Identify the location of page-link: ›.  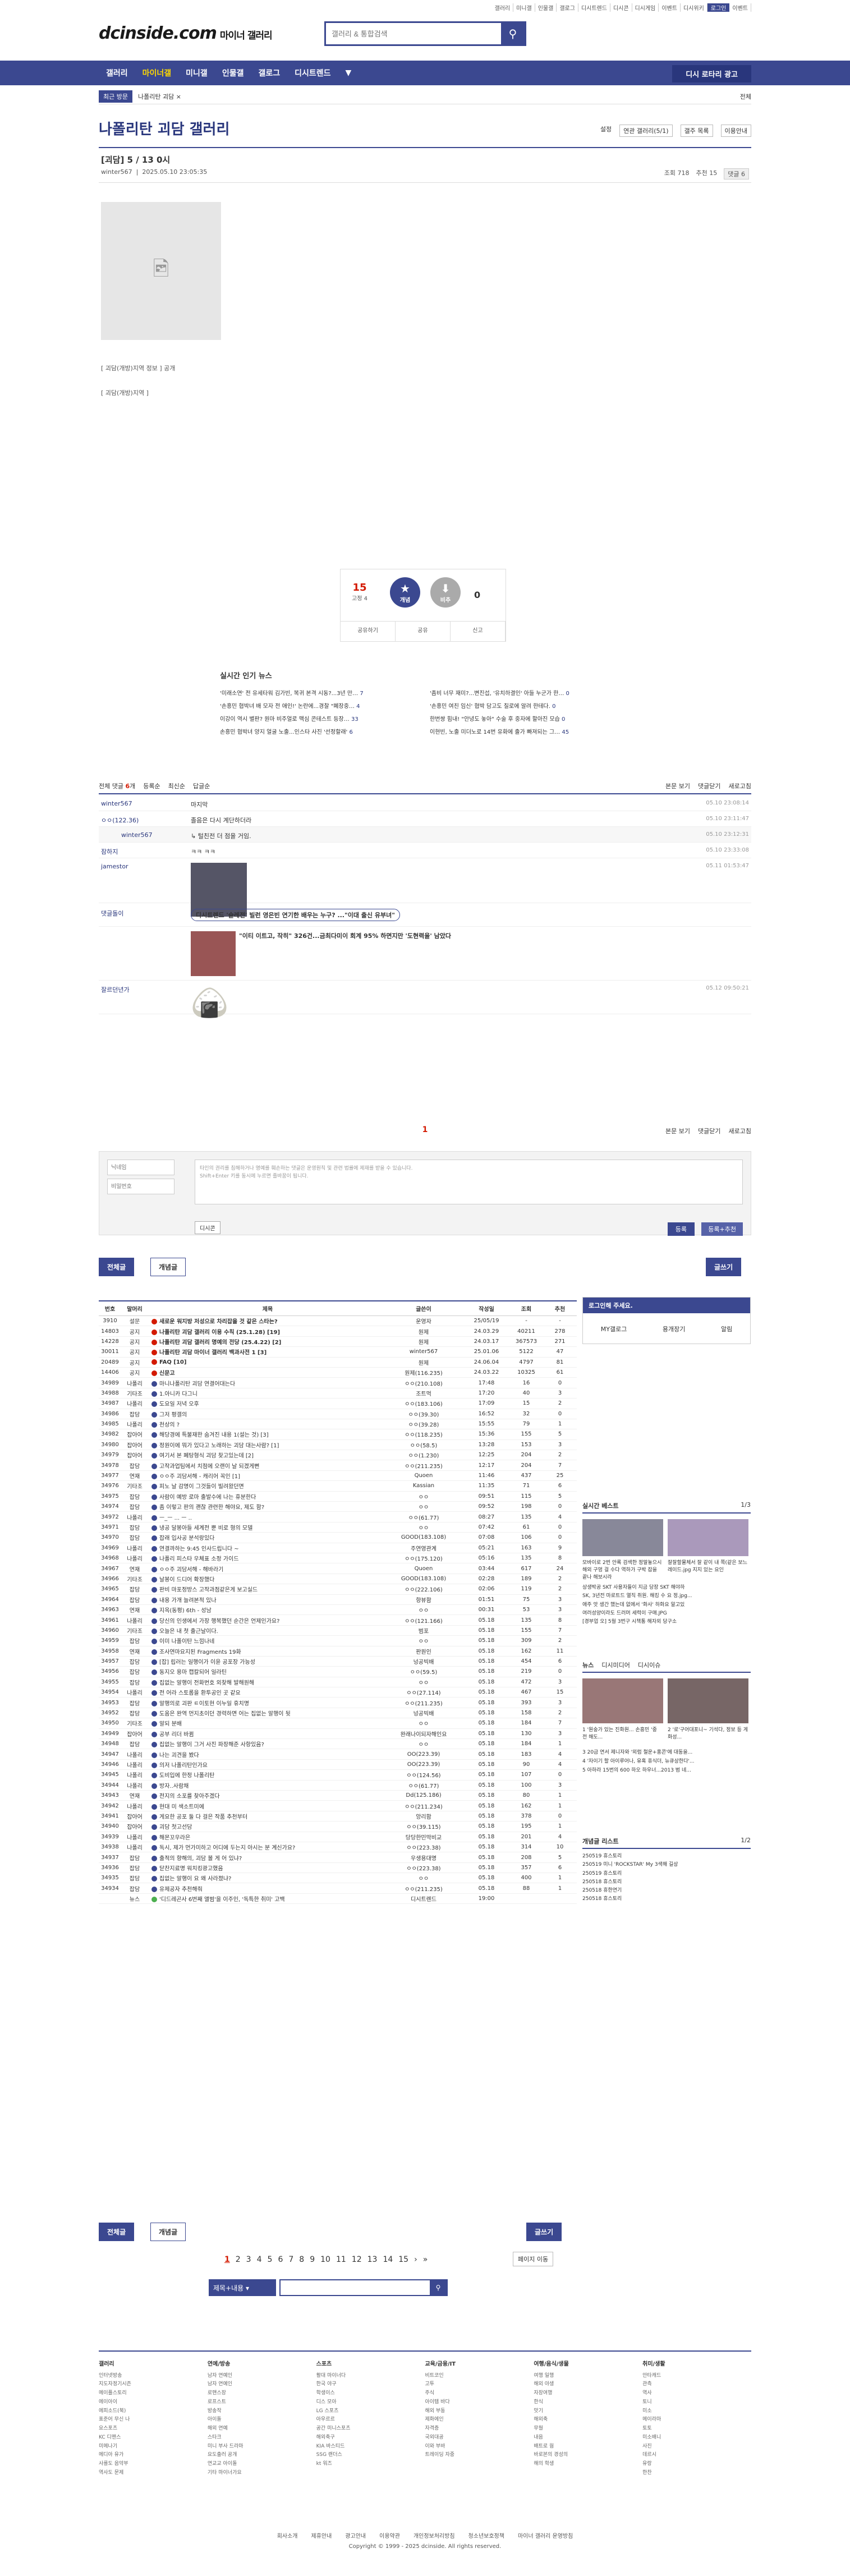
(416, 2260).